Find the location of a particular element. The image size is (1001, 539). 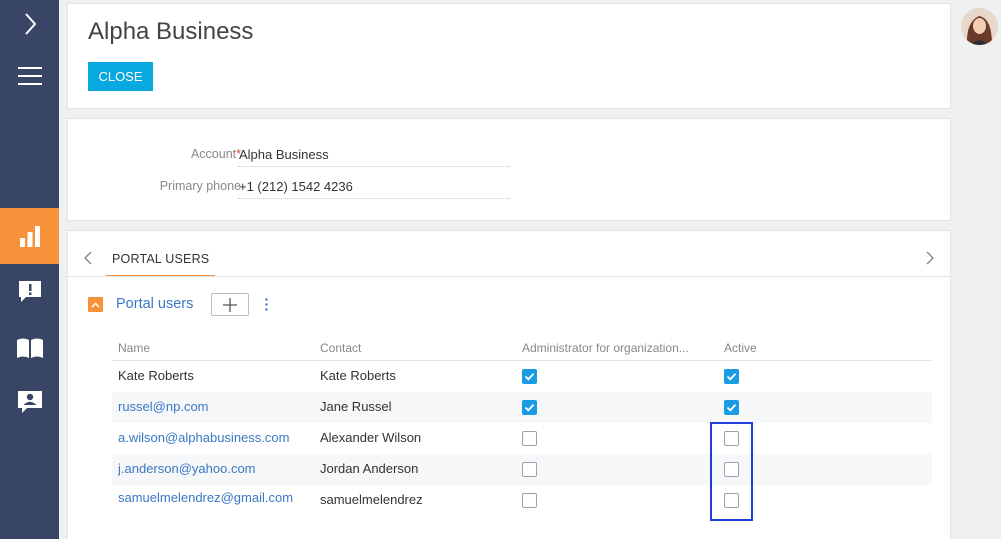

nav-contacts is located at coordinates (29, 402).